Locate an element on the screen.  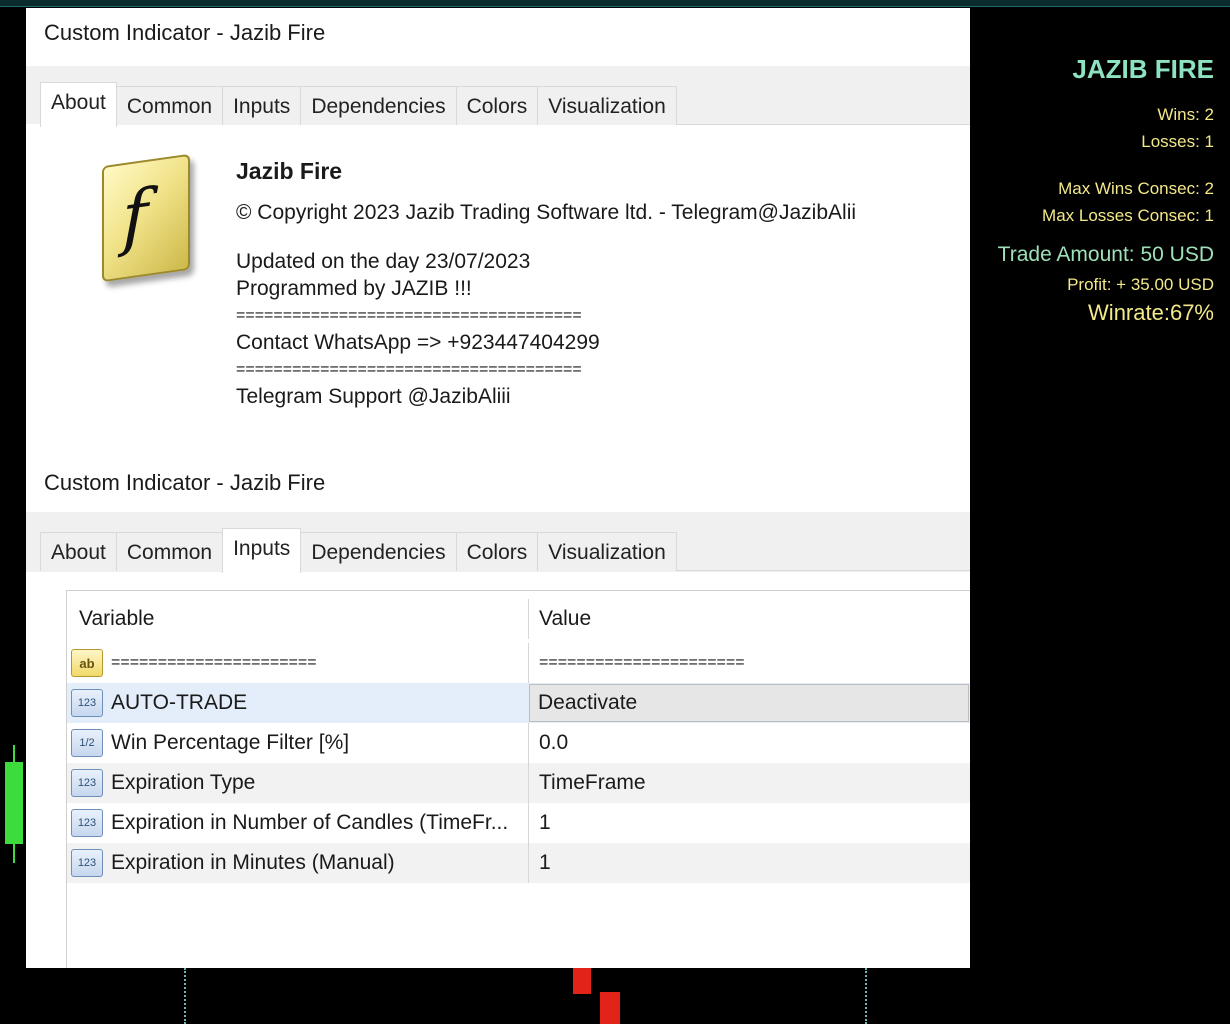
variable-name: Expiration in Minutes (Manual) is located at coordinates (253, 862).